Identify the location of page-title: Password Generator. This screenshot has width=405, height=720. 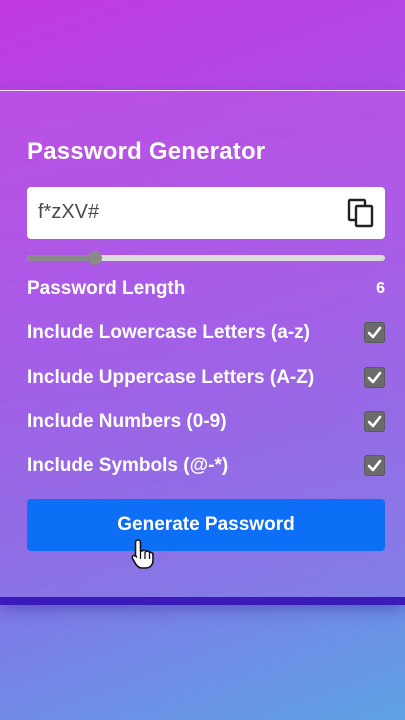
(146, 151).